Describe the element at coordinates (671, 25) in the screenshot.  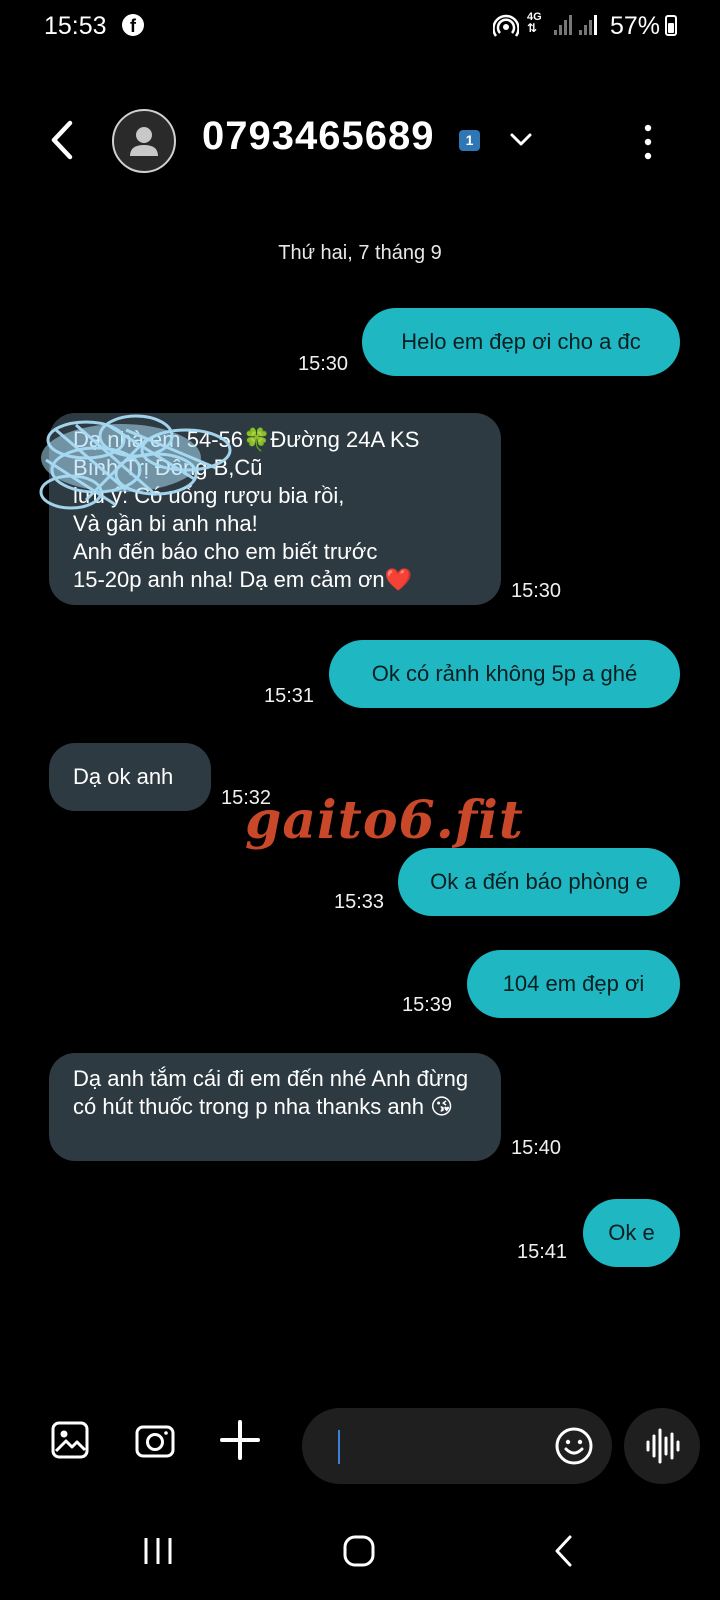
I see `battery-icon` at that location.